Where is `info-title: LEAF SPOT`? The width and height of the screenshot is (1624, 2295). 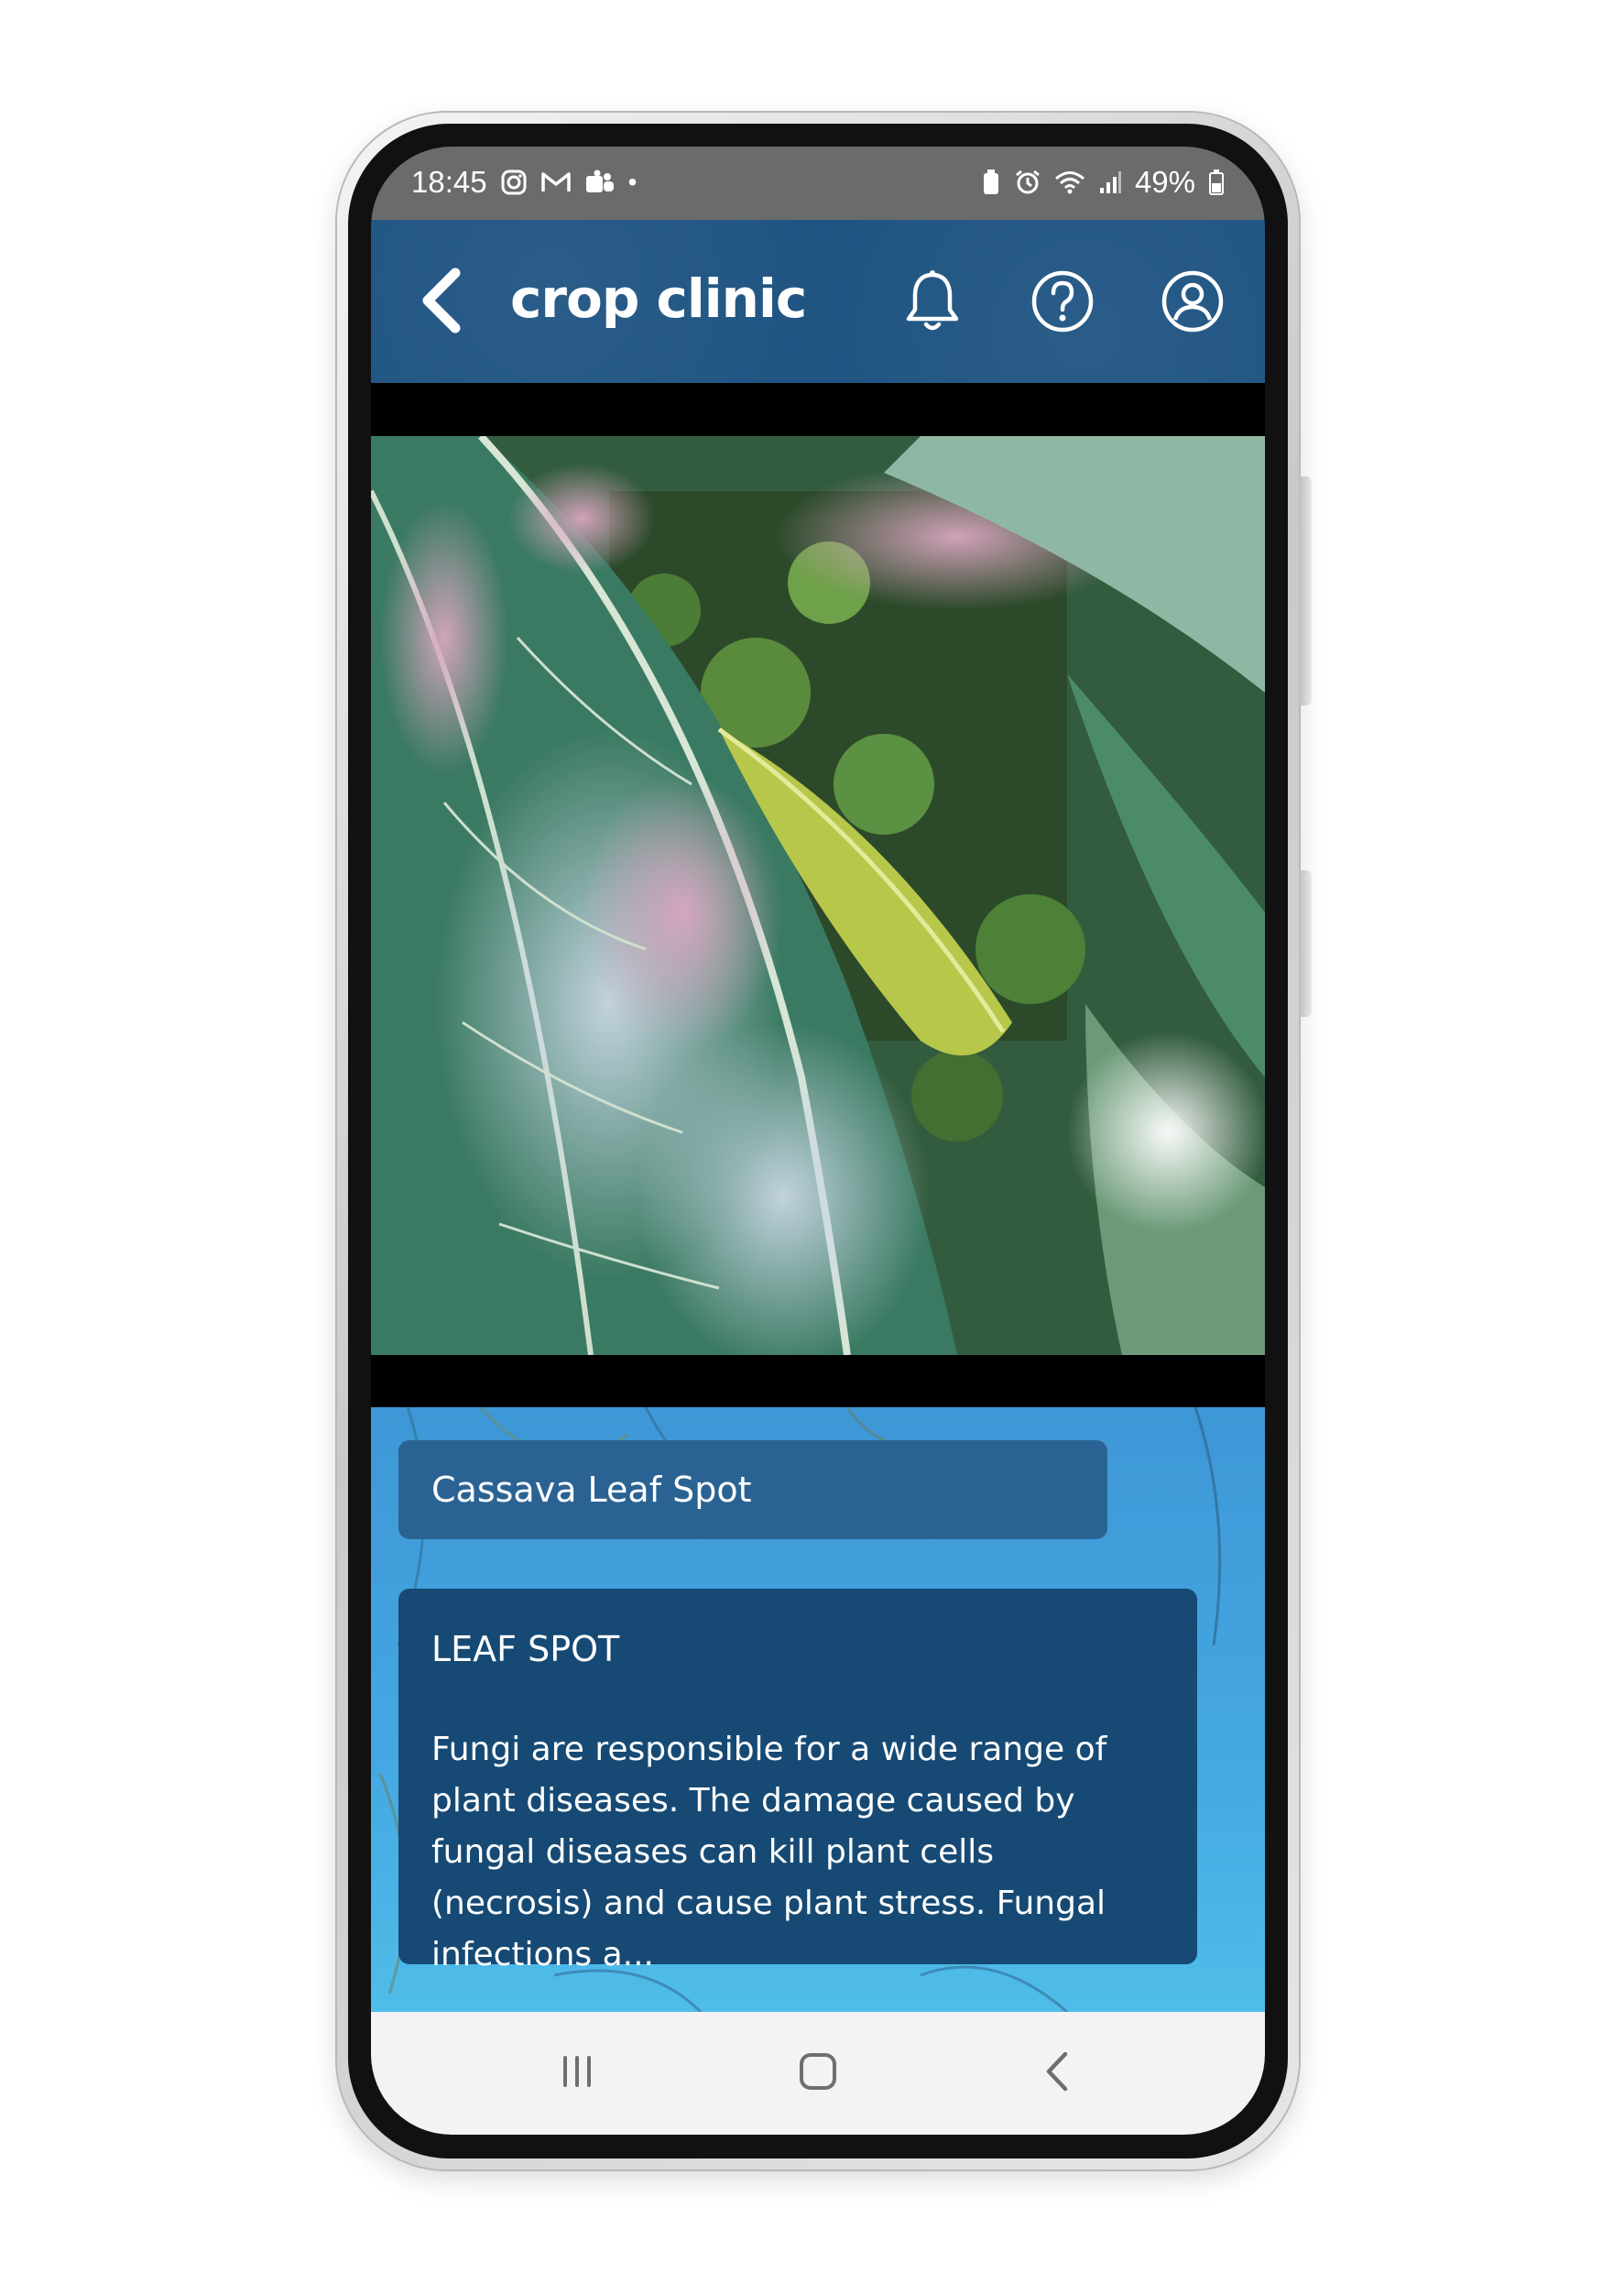
info-title: LEAF SPOT is located at coordinates (525, 1649).